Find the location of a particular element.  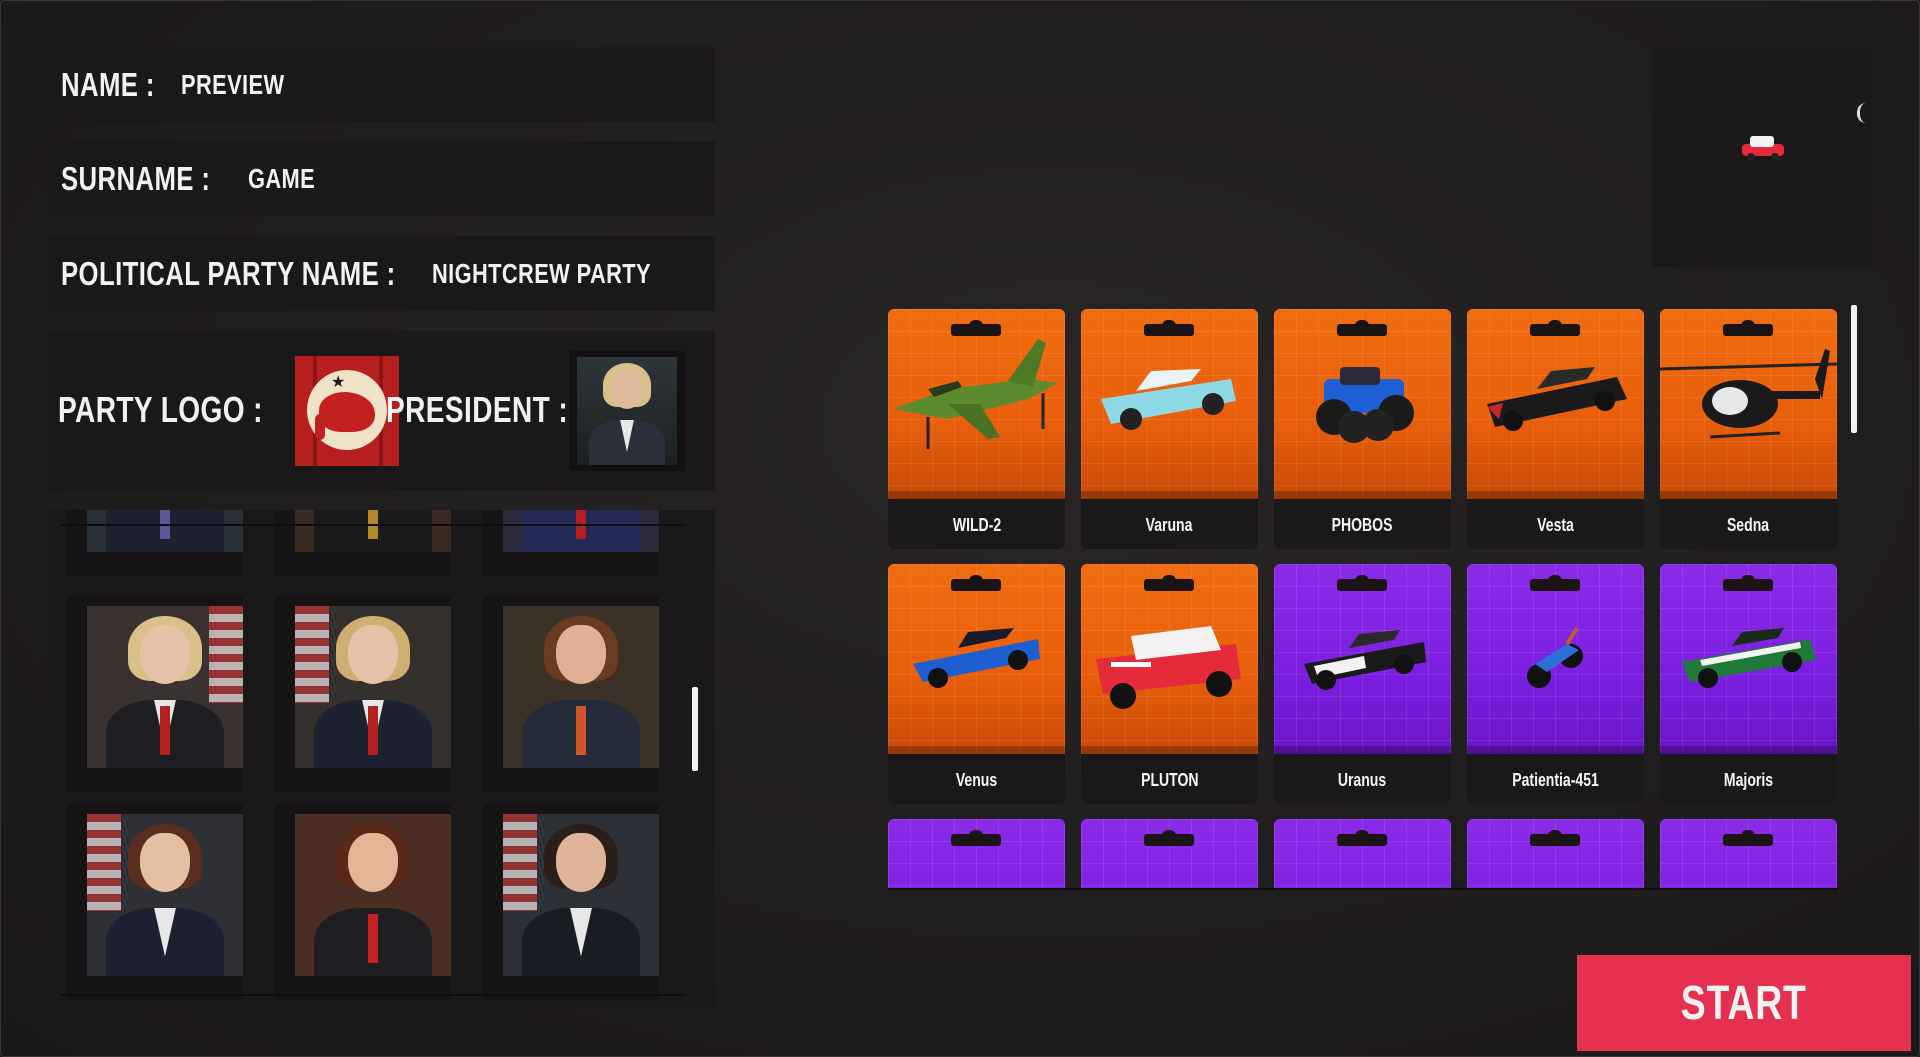

vehicle-card-venus: Venus is located at coordinates (976, 684).